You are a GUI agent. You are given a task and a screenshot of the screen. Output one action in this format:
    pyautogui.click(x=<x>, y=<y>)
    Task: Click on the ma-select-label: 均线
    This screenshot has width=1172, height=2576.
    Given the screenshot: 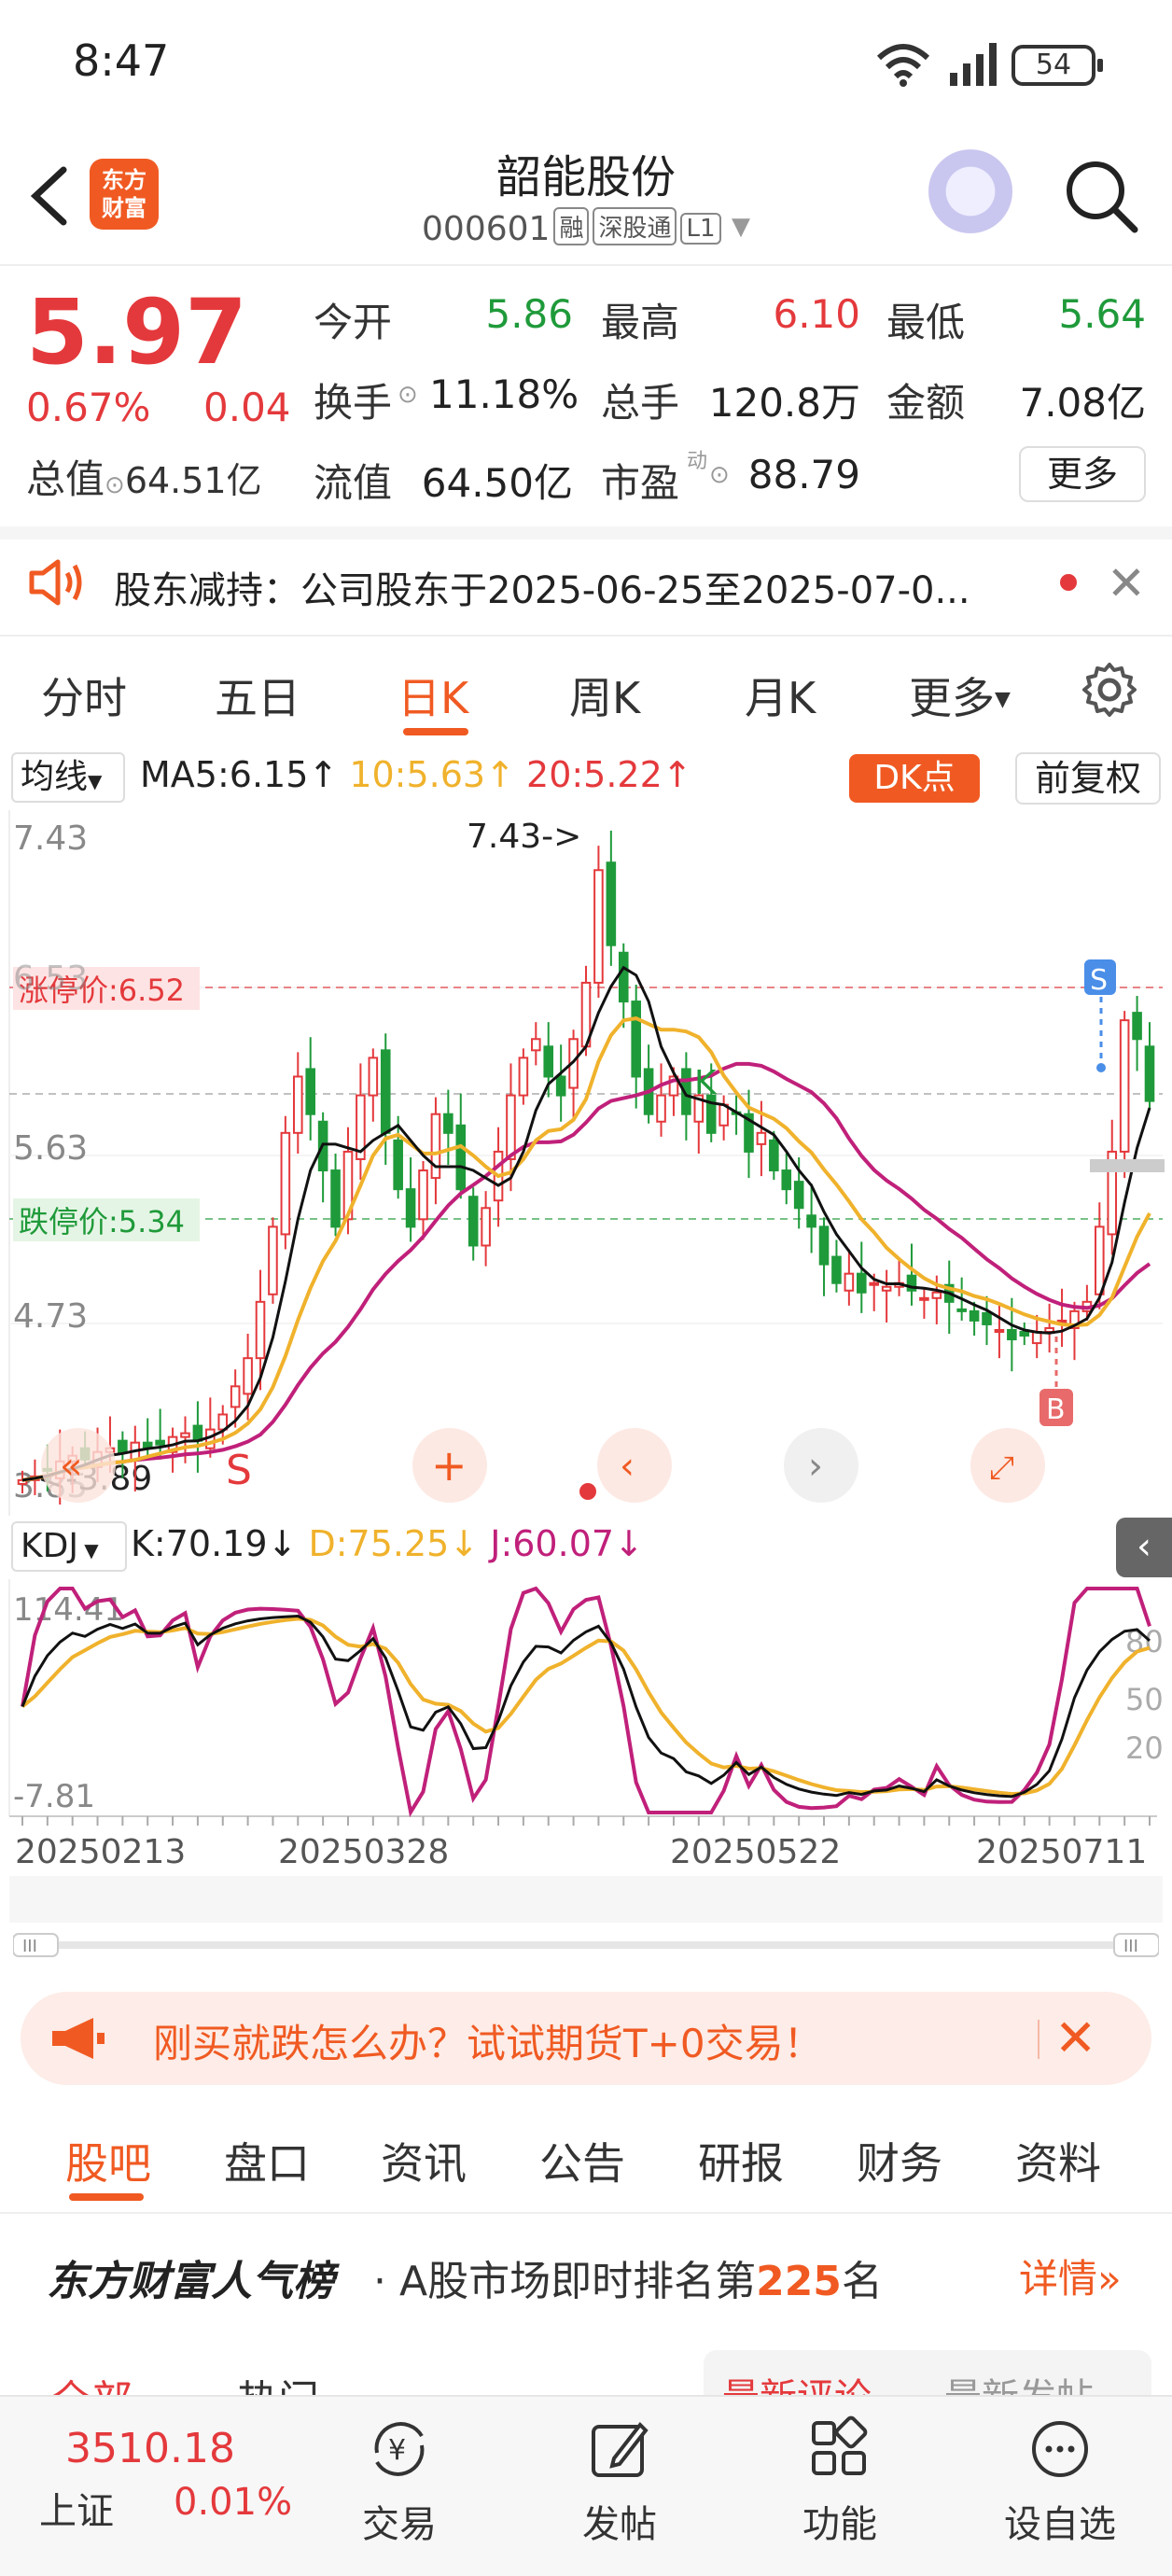 What is the action you would take?
    pyautogui.click(x=55, y=777)
    